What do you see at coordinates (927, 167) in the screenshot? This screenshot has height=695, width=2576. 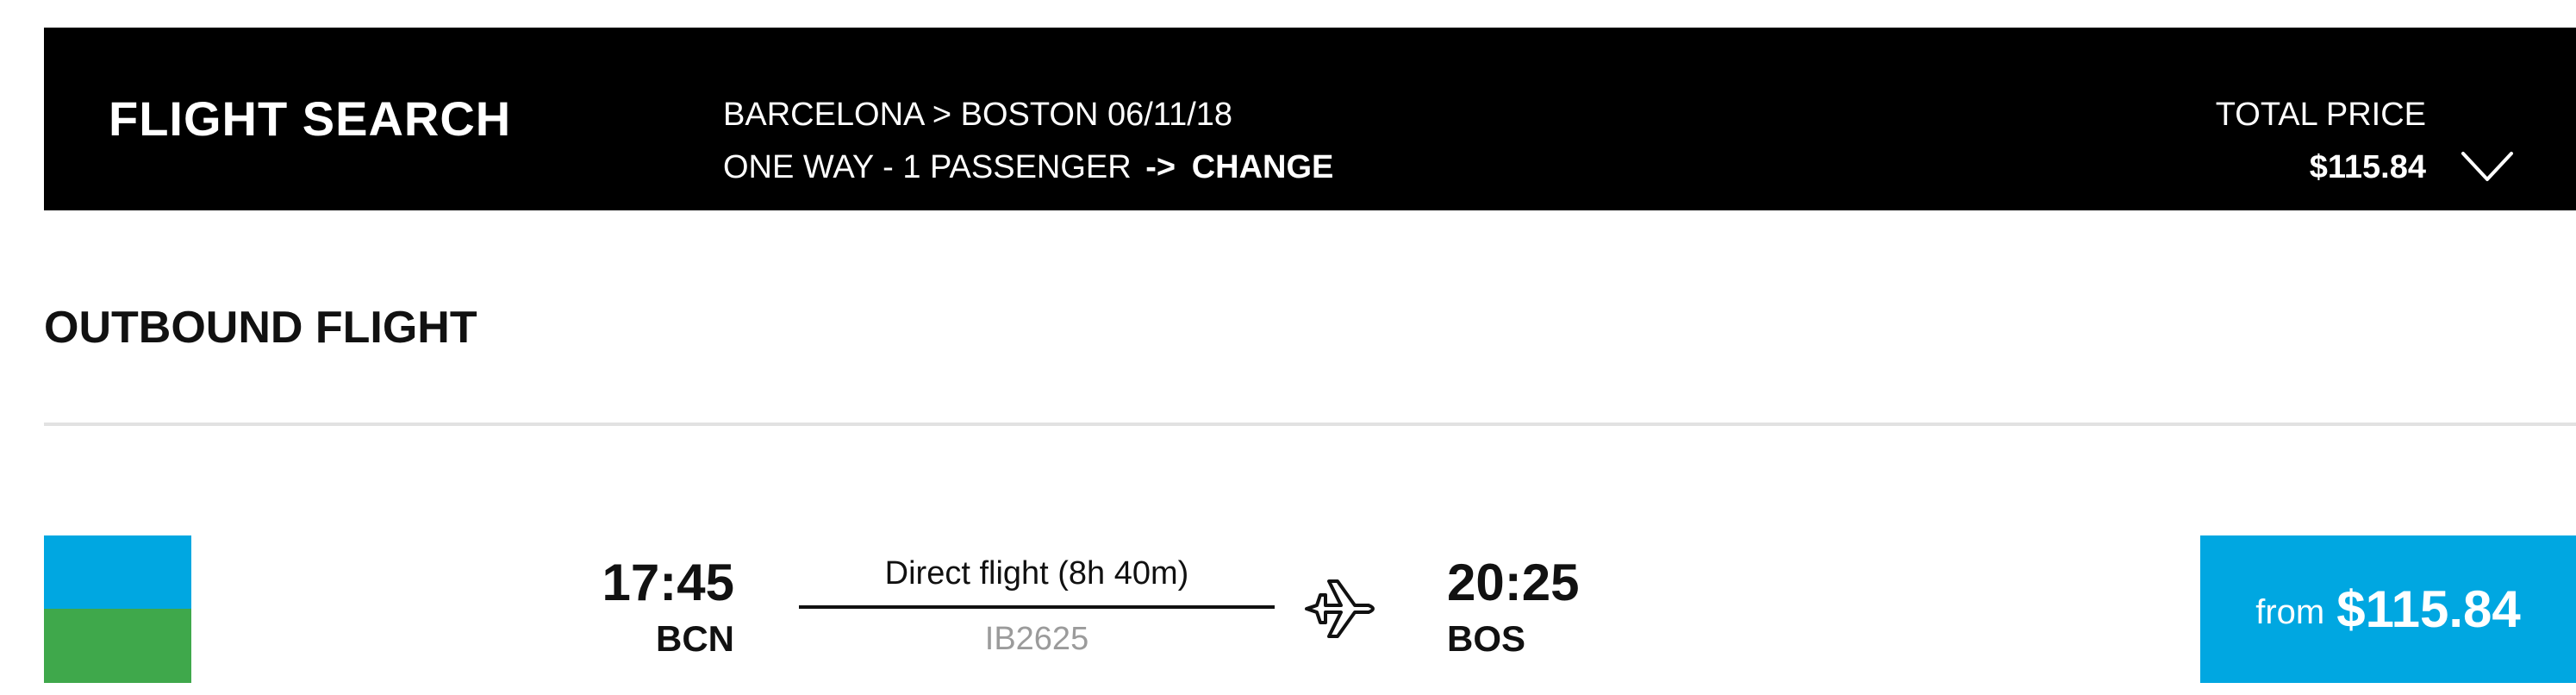 I see `trip-summary-text: ONE WAY - 1 PASSENGER` at bounding box center [927, 167].